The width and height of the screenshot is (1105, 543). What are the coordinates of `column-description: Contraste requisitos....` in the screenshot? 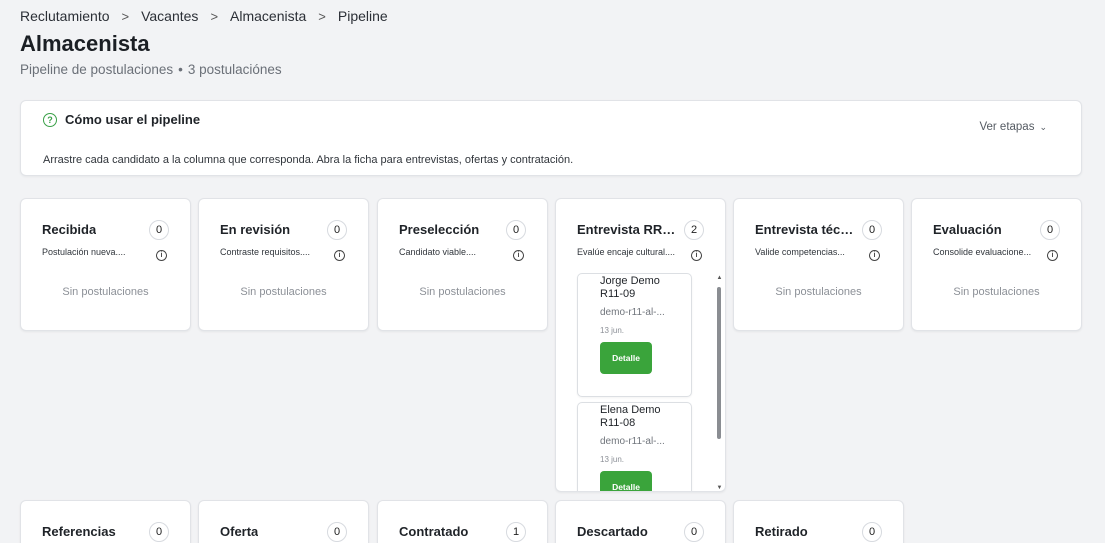 It's located at (265, 252).